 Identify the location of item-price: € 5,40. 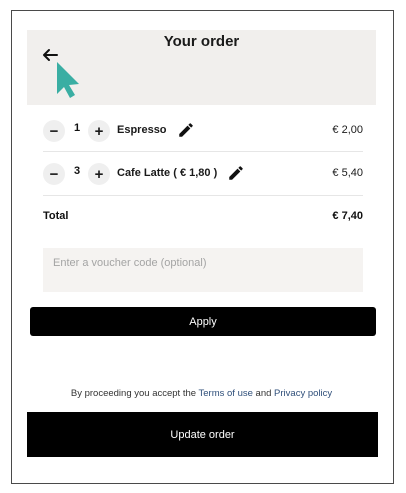
(347, 173).